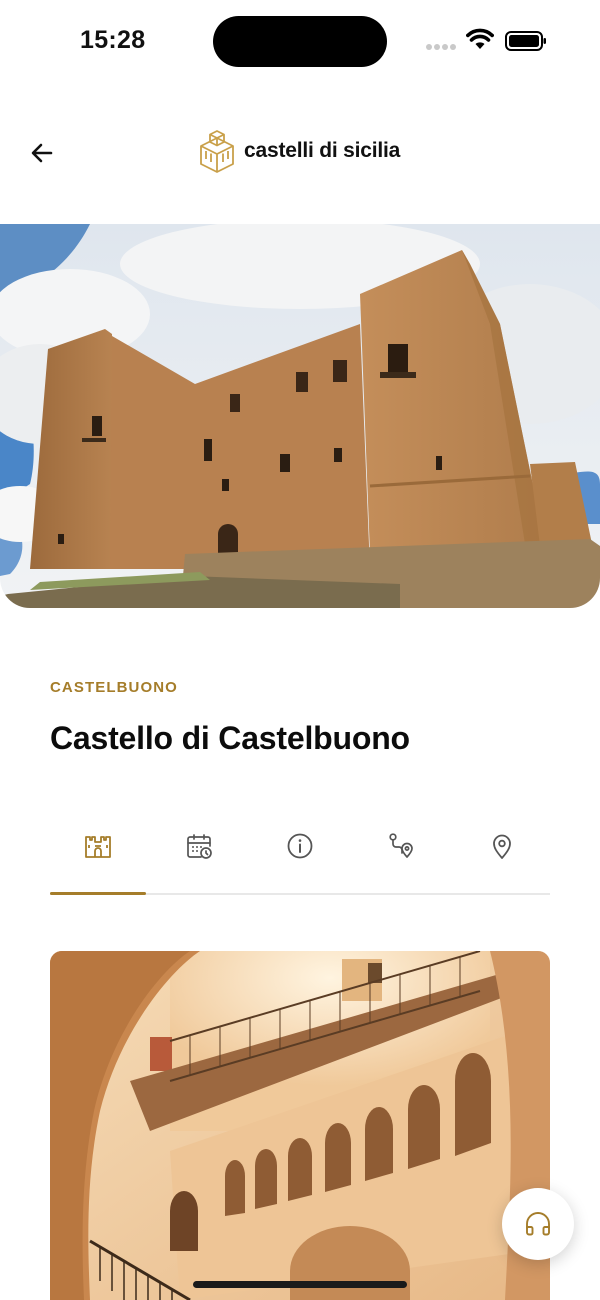  What do you see at coordinates (525, 41) in the screenshot?
I see `battery-icon` at bounding box center [525, 41].